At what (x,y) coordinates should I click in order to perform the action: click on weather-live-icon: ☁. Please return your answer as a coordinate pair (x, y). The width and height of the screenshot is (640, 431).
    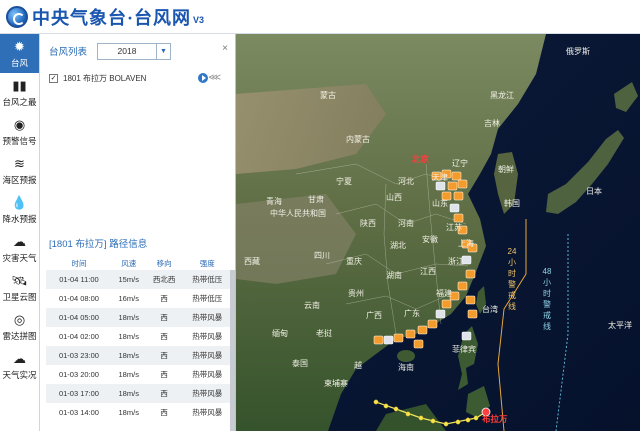
    Looking at the image, I should click on (19, 358).